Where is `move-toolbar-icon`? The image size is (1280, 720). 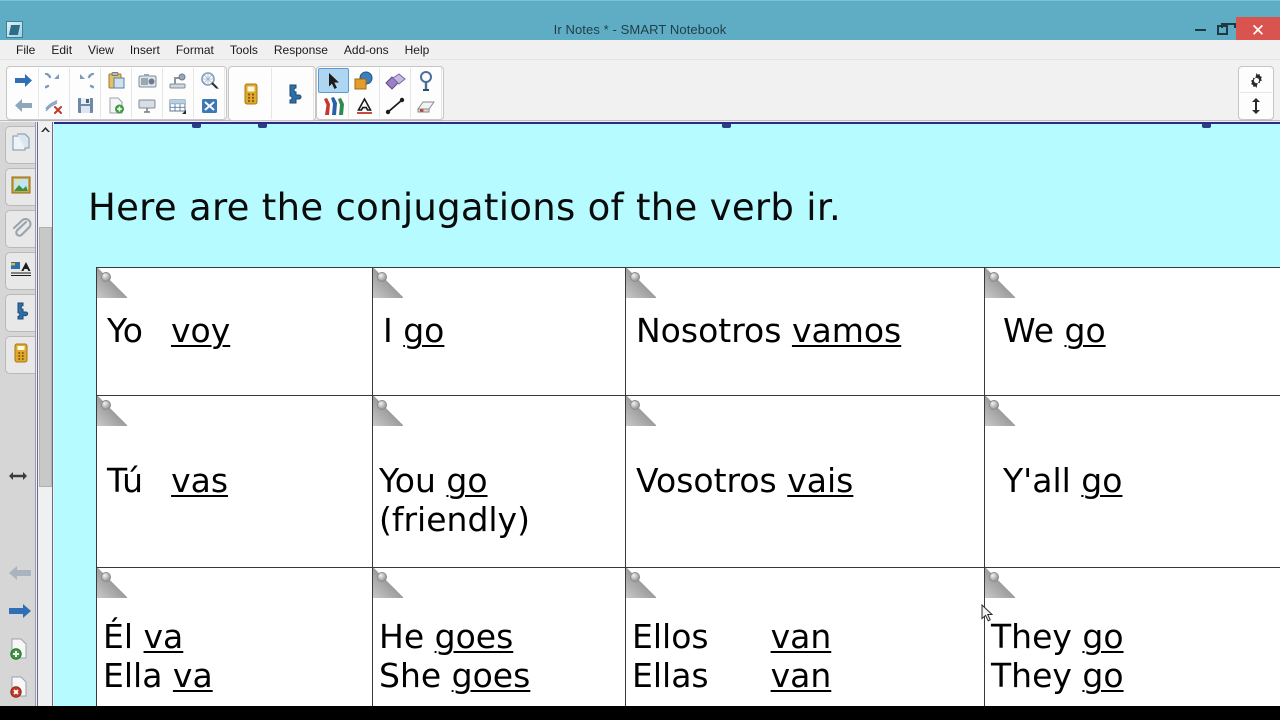
move-toolbar-icon is located at coordinates (1256, 105).